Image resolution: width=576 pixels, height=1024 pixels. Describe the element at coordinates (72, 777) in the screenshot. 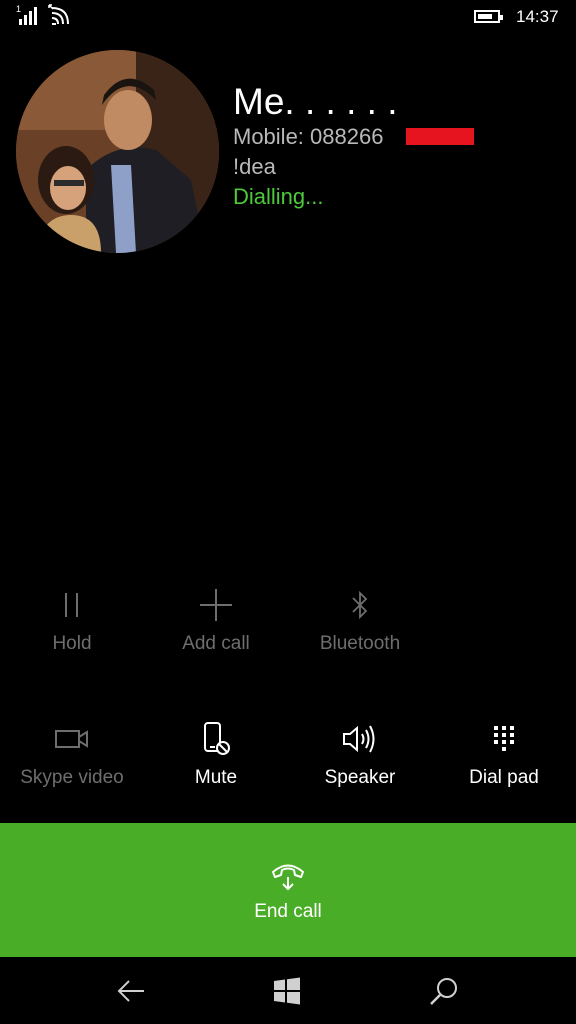

I see `skype-video-label: Skype video` at that location.